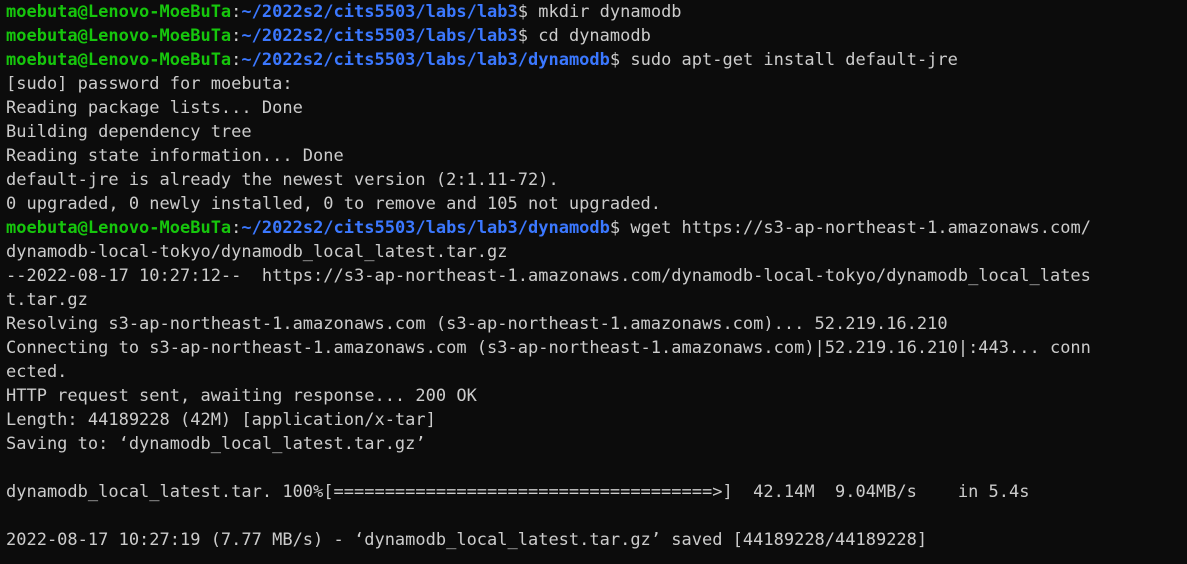  I want to click on command-text: cd dynamodb, so click(589, 36).